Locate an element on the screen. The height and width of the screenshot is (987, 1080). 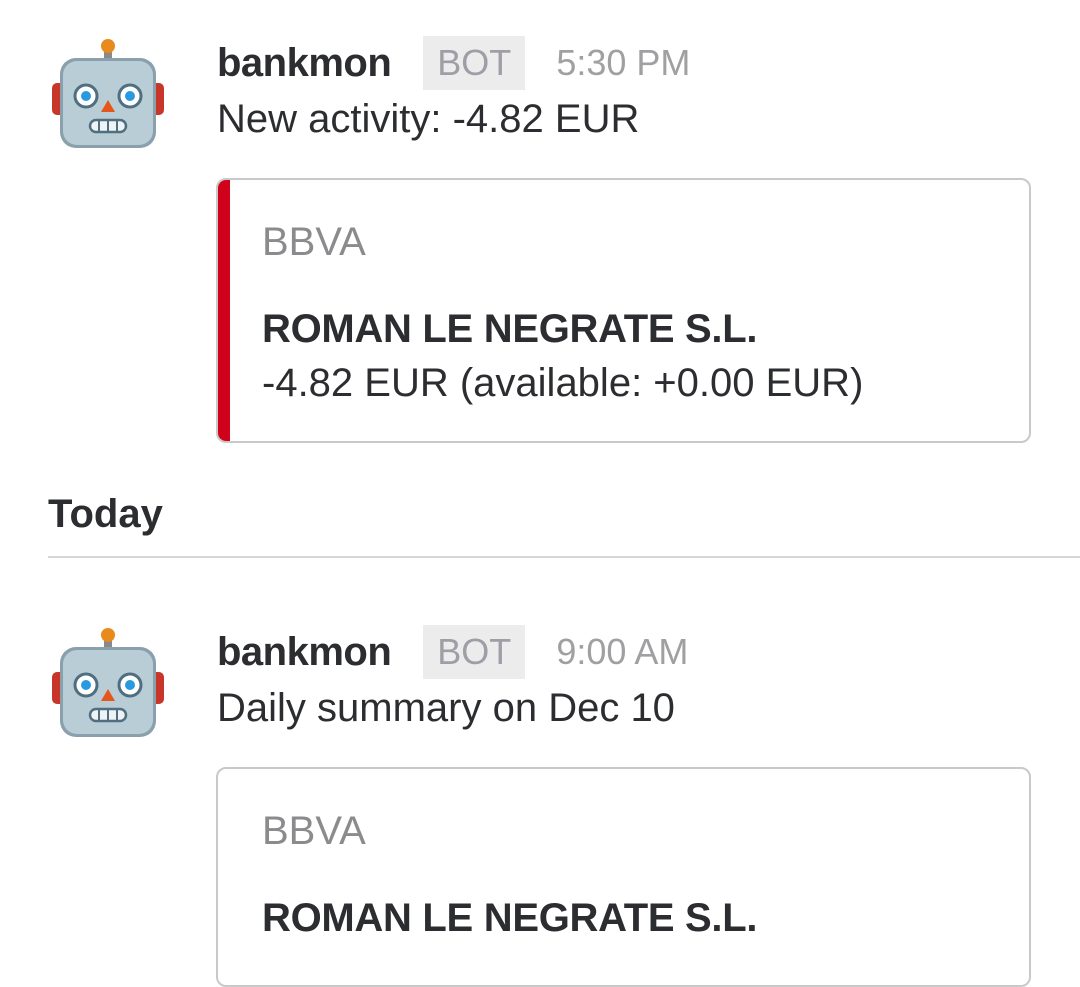
day-divider-label: Today is located at coordinates (105, 514).